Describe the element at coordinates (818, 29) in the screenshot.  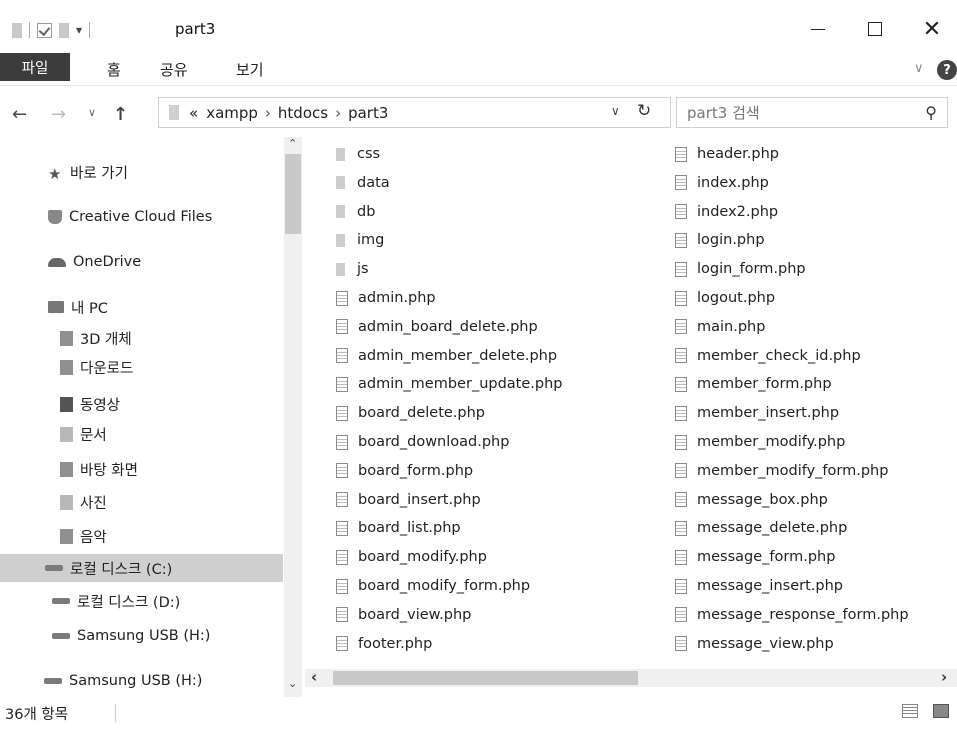
I see `minimize-button` at that location.